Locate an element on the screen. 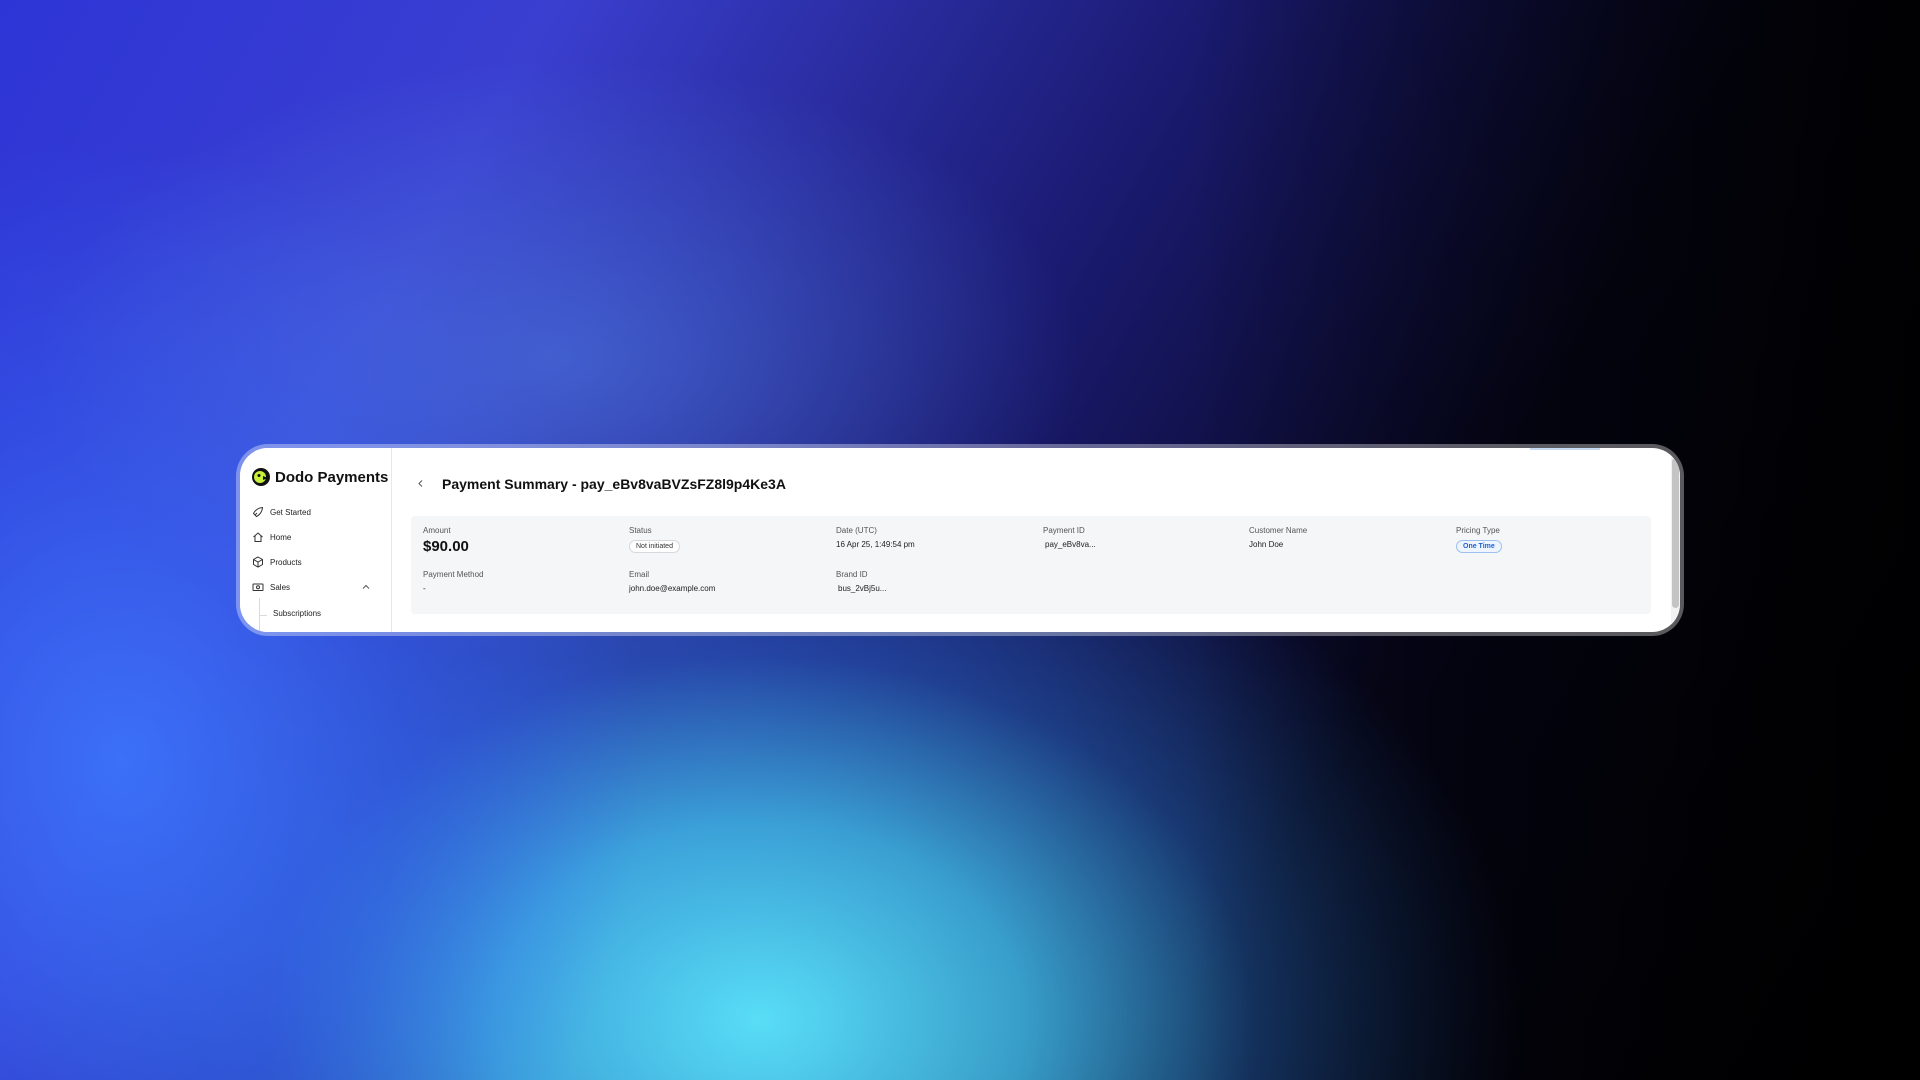  customer-name-value: John Doe is located at coordinates (1266, 544).